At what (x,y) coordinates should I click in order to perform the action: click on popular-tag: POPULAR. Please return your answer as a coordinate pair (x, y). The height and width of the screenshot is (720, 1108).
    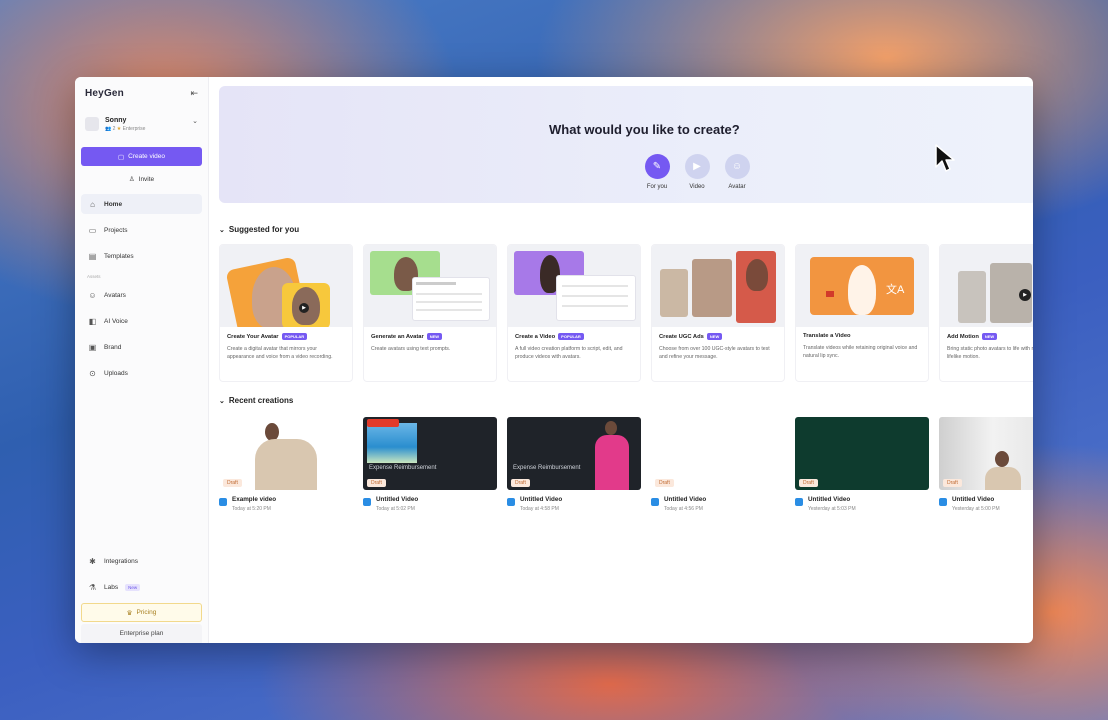
    Looking at the image, I should click on (294, 336).